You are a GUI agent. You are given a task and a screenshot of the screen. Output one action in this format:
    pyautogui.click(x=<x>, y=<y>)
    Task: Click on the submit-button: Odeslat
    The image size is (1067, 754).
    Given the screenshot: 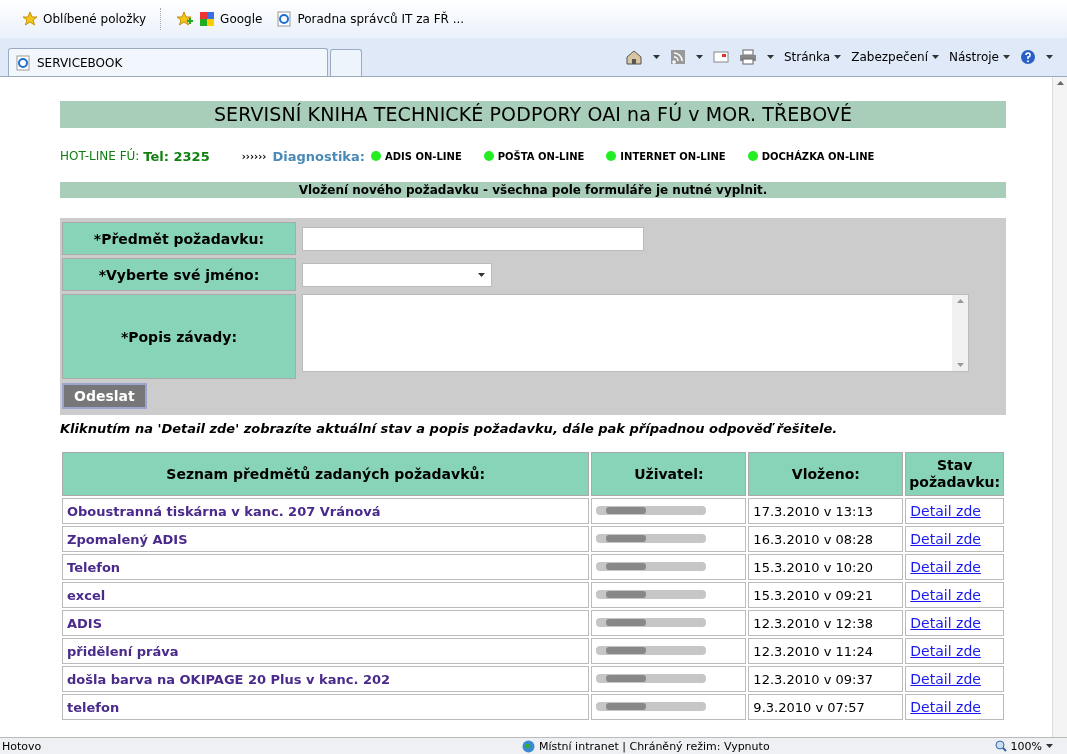 What is the action you would take?
    pyautogui.click(x=104, y=396)
    